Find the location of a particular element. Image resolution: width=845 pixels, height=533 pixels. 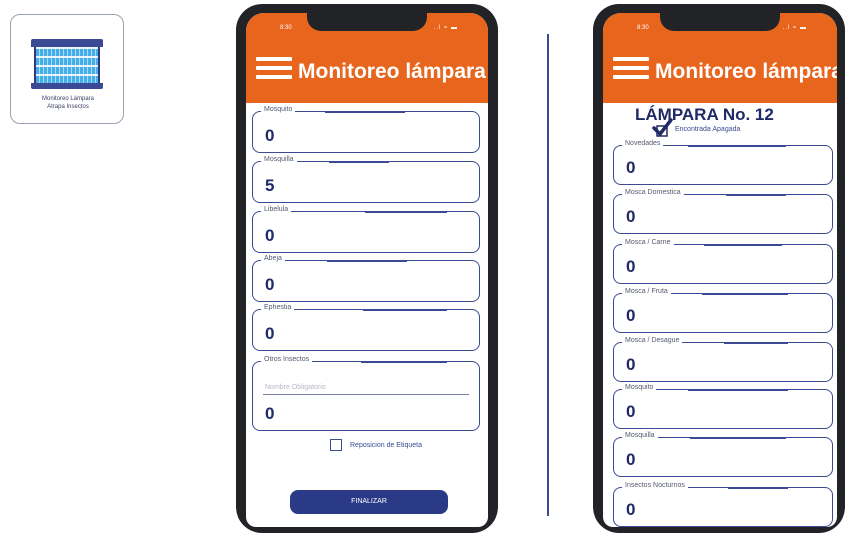

field-otros-insectos: Otros Insectos Nombre Obligatorio 0 is located at coordinates (366, 393).